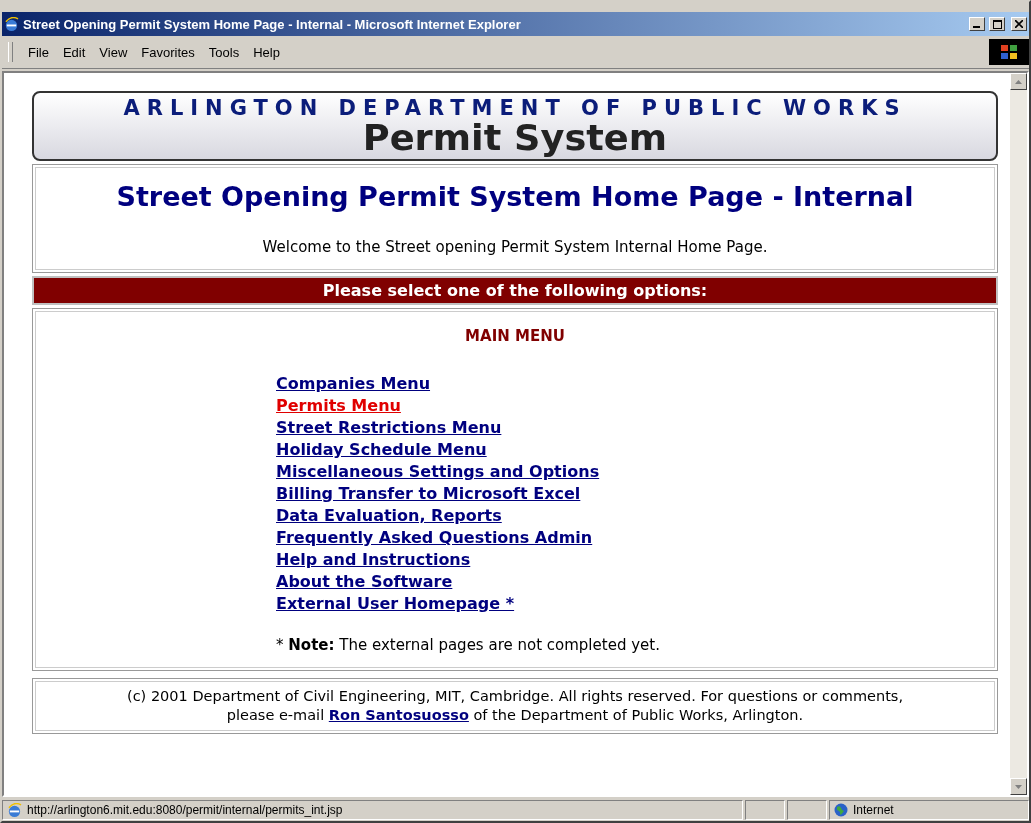  I want to click on maximize-button, so click(997, 24).